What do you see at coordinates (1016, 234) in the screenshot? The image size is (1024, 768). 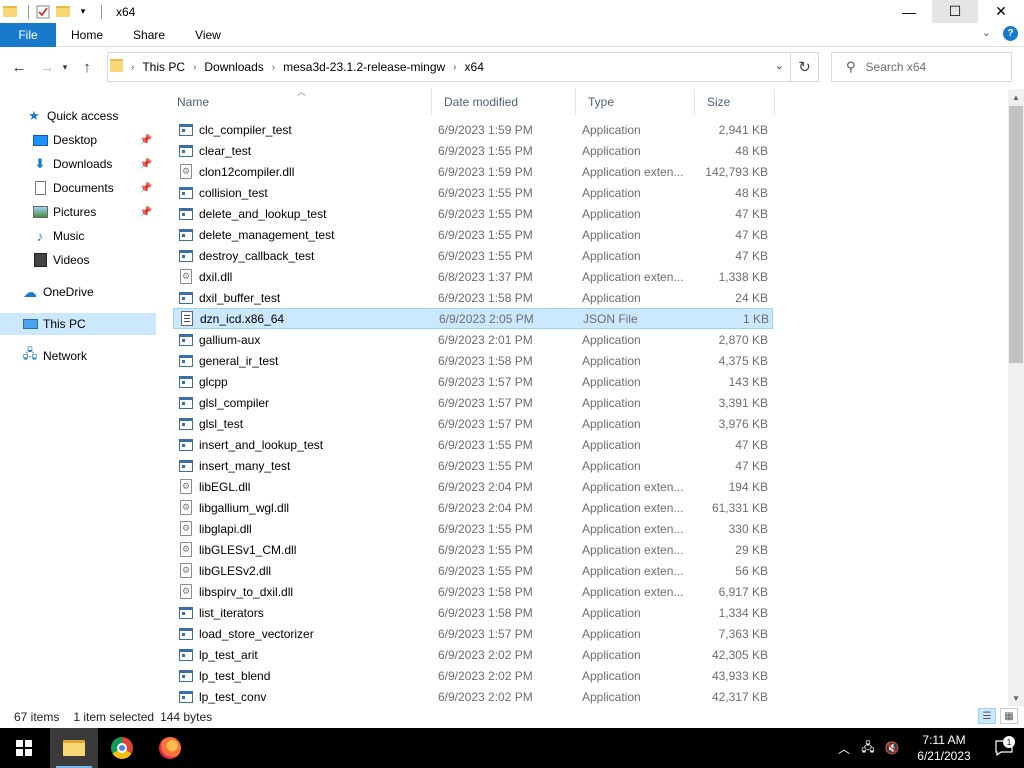 I see `scrollbar-thumb` at bounding box center [1016, 234].